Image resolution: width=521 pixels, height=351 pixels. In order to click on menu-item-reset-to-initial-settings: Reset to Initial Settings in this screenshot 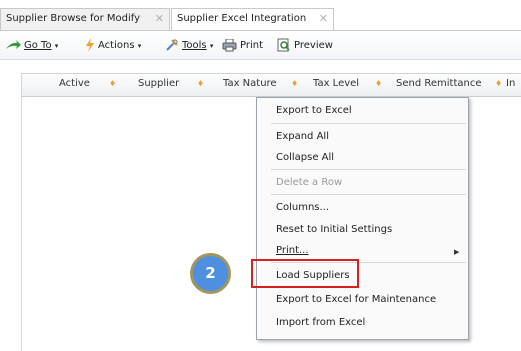, I will do `click(334, 229)`.